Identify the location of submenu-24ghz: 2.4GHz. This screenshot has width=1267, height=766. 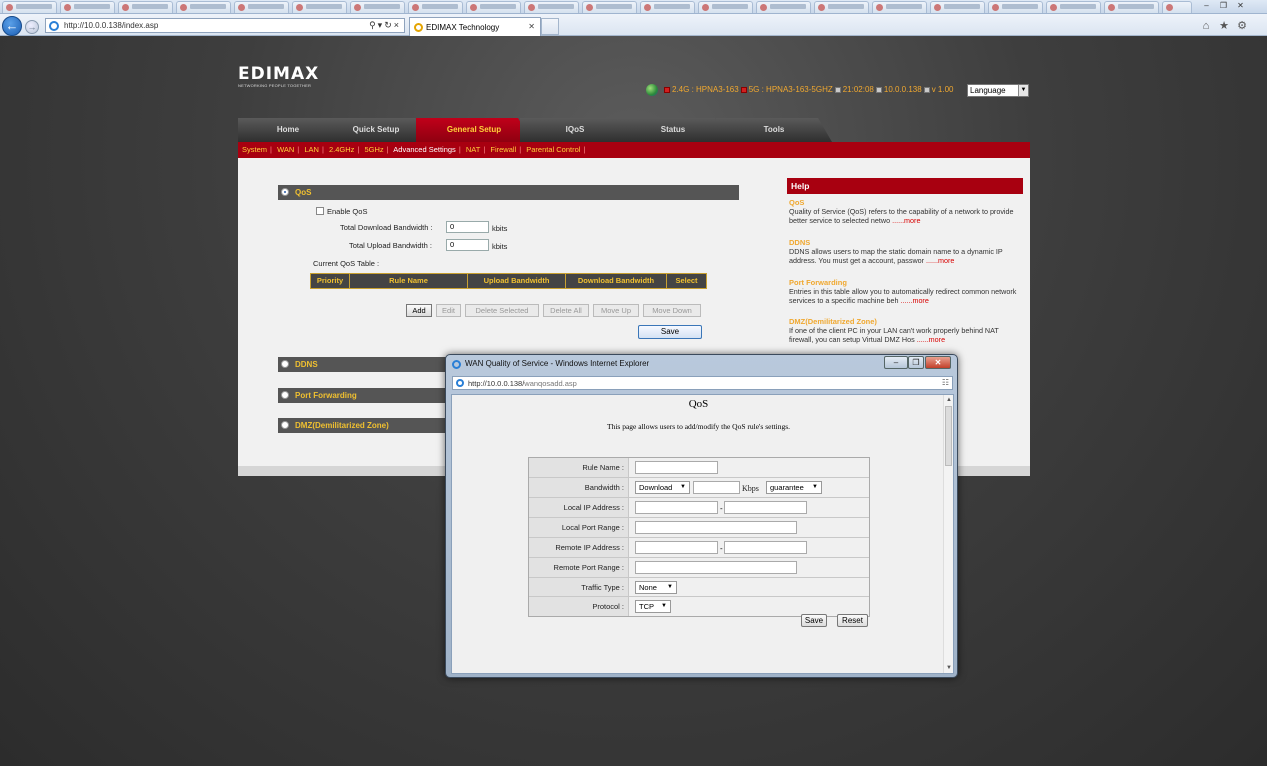
(341, 149).